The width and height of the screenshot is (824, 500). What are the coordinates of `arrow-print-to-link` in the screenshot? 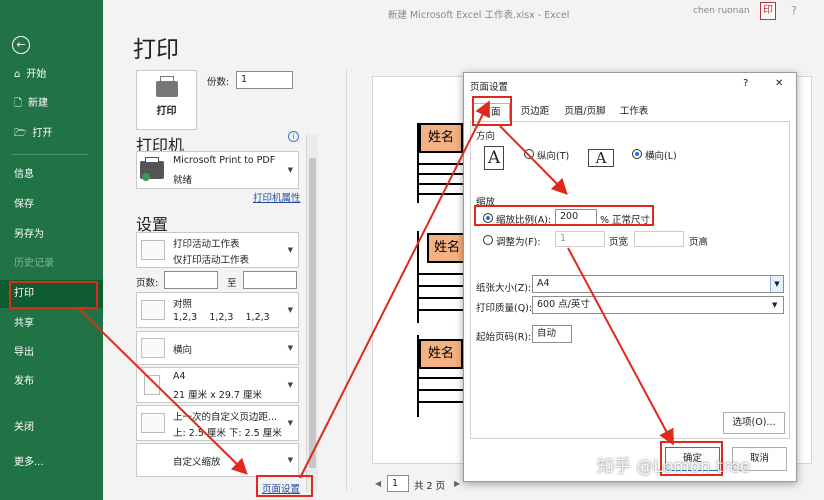 It's located at (163, 392).